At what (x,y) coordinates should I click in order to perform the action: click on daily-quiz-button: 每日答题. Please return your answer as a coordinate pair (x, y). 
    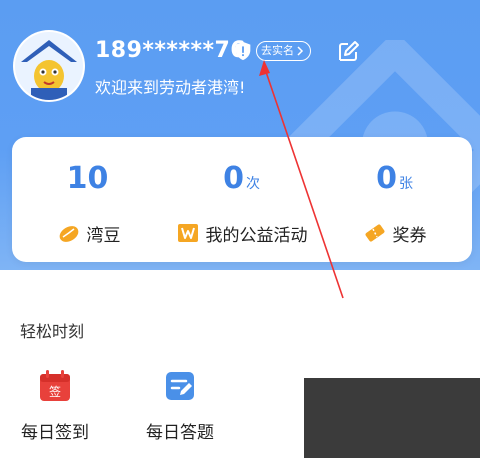
    Looking at the image, I should click on (180, 405).